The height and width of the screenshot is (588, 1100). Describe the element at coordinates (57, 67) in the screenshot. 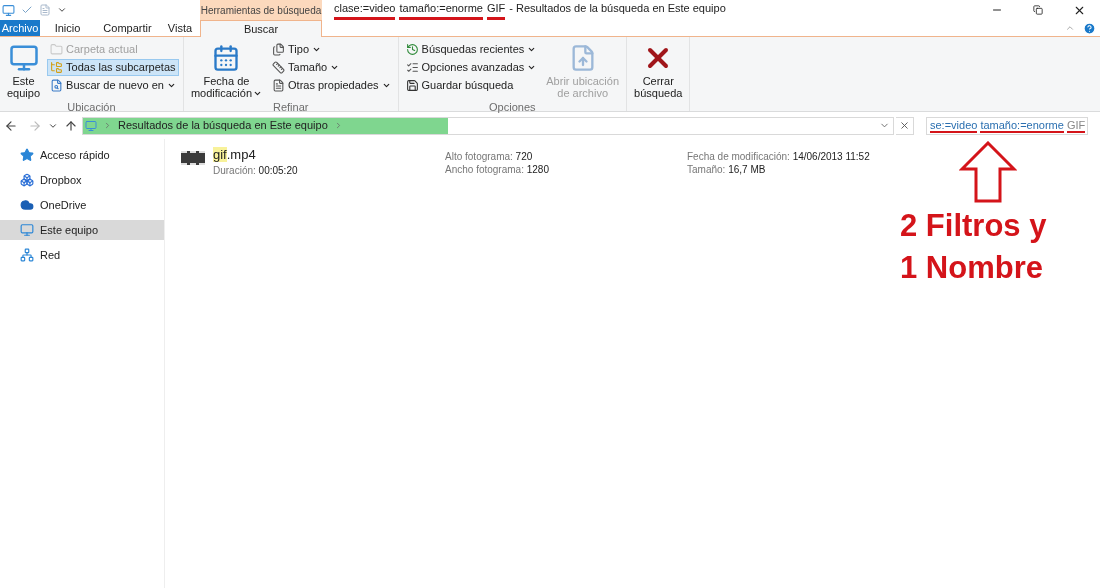

I see `folders-icon` at that location.